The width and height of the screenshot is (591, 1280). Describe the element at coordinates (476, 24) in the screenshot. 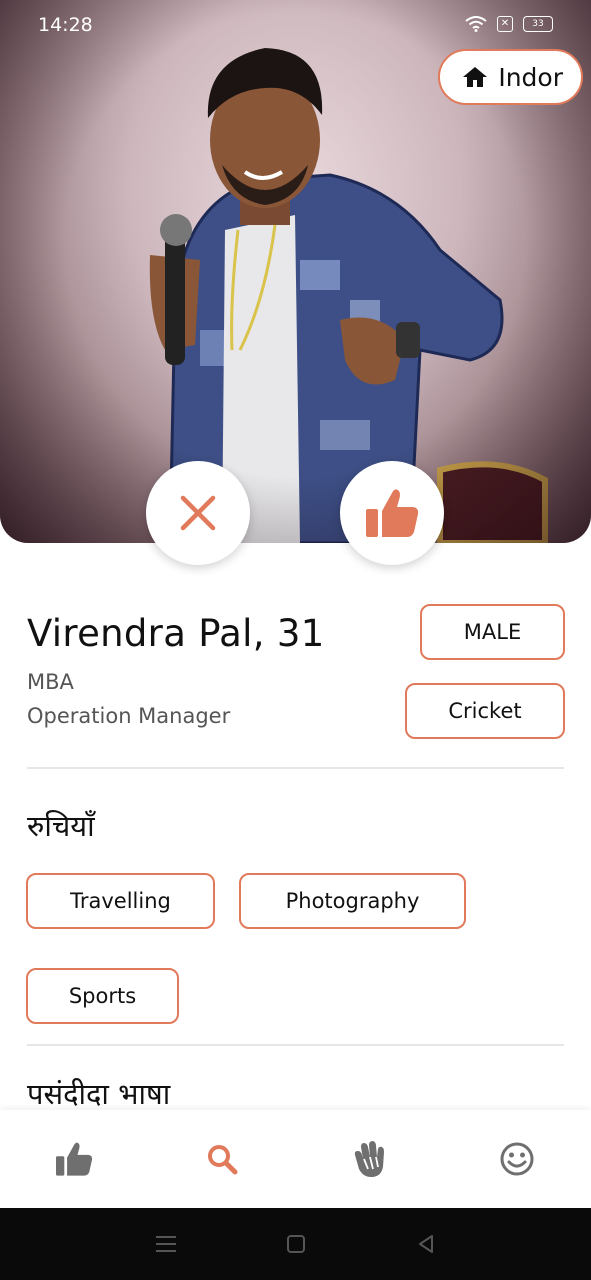

I see `wifi-icon` at that location.